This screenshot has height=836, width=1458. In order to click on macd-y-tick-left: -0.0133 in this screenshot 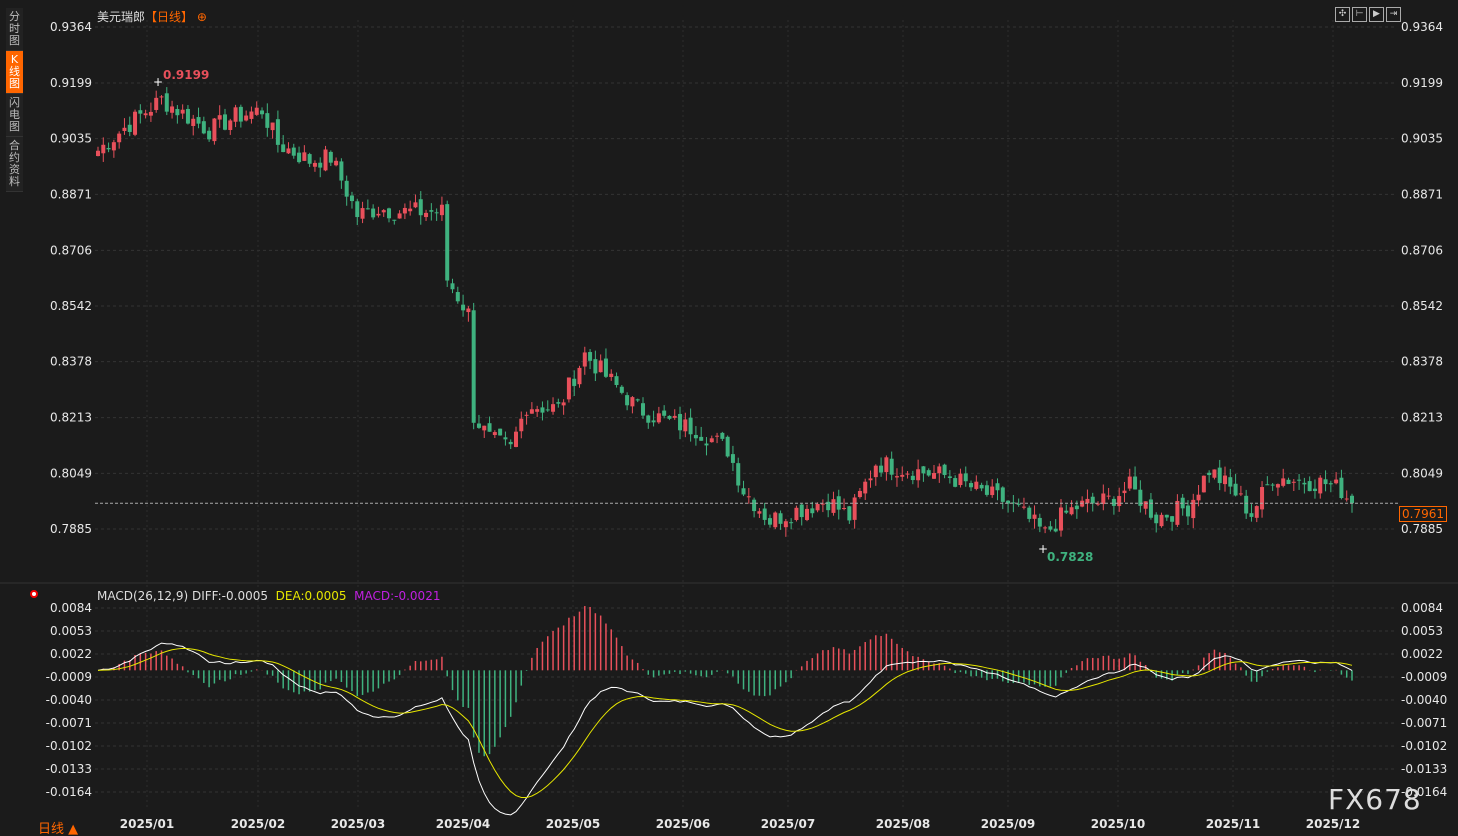, I will do `click(69, 769)`.